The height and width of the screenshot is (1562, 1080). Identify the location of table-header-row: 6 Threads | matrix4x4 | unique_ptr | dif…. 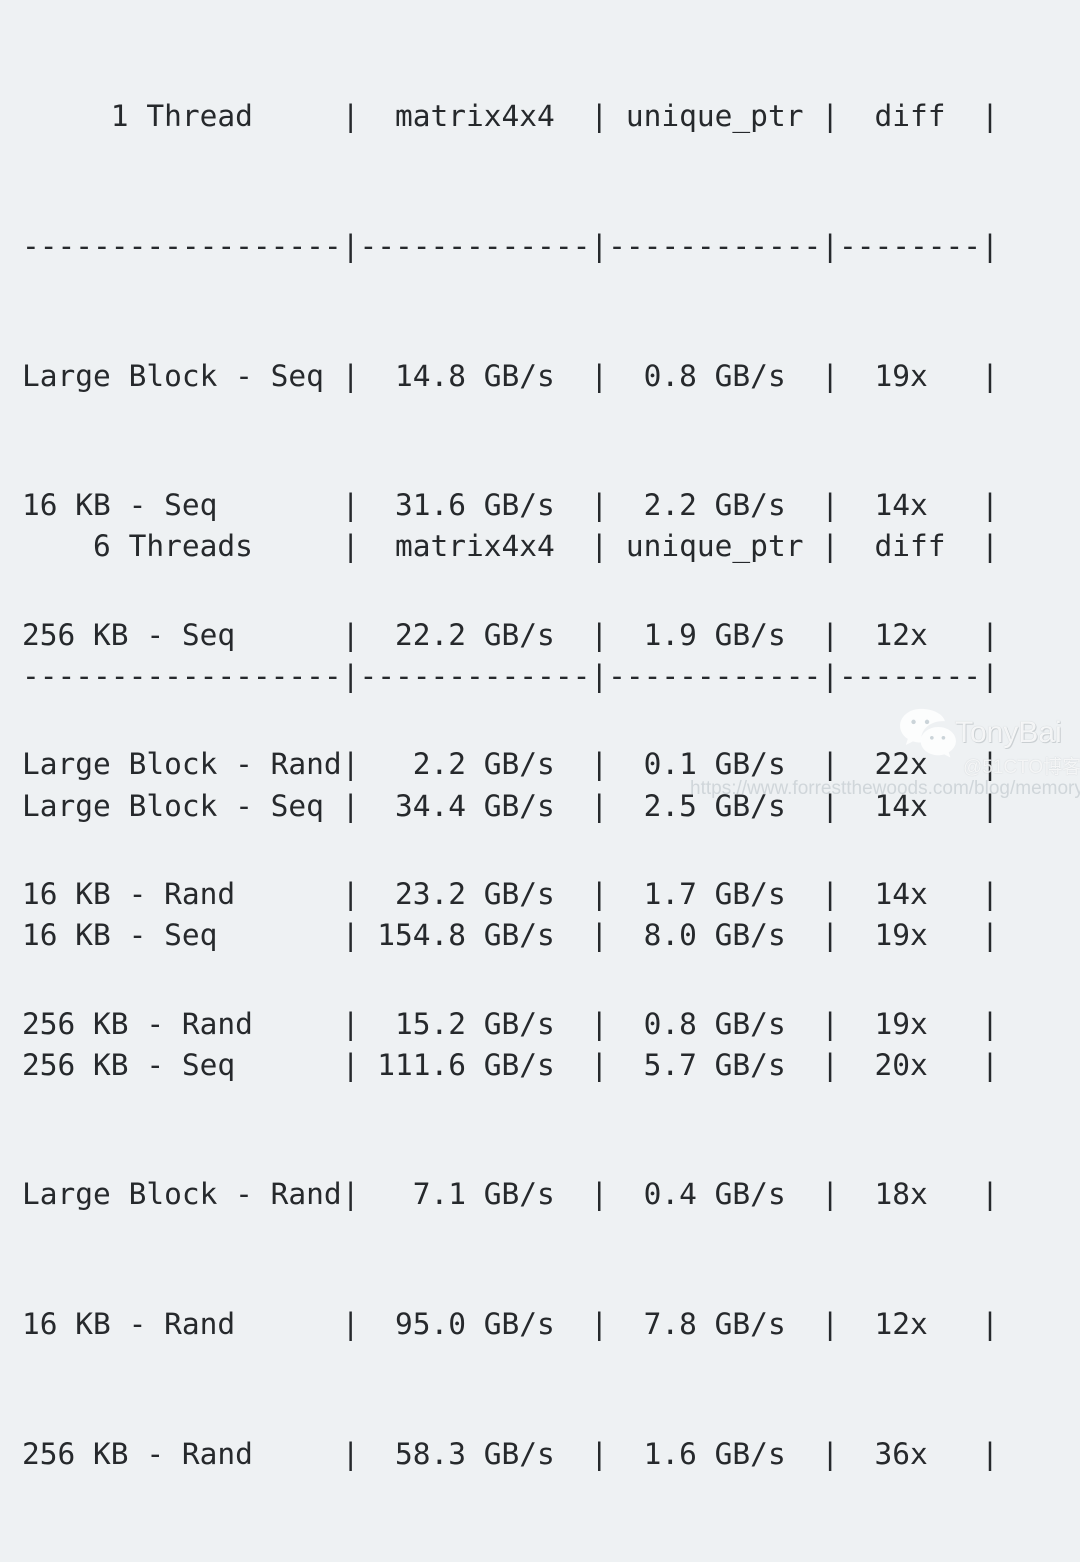
(510, 546).